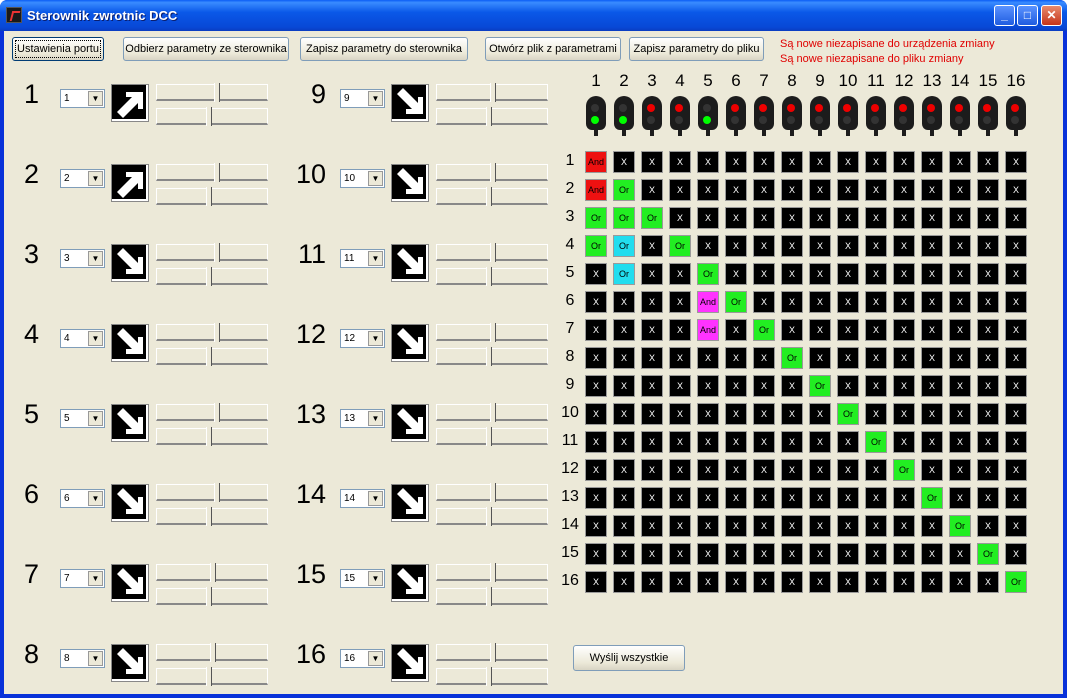 Image resolution: width=1067 pixels, height=698 pixels. Describe the element at coordinates (696, 49) in the screenshot. I see `save-file-button: Zapisz parametry do pliku` at that location.